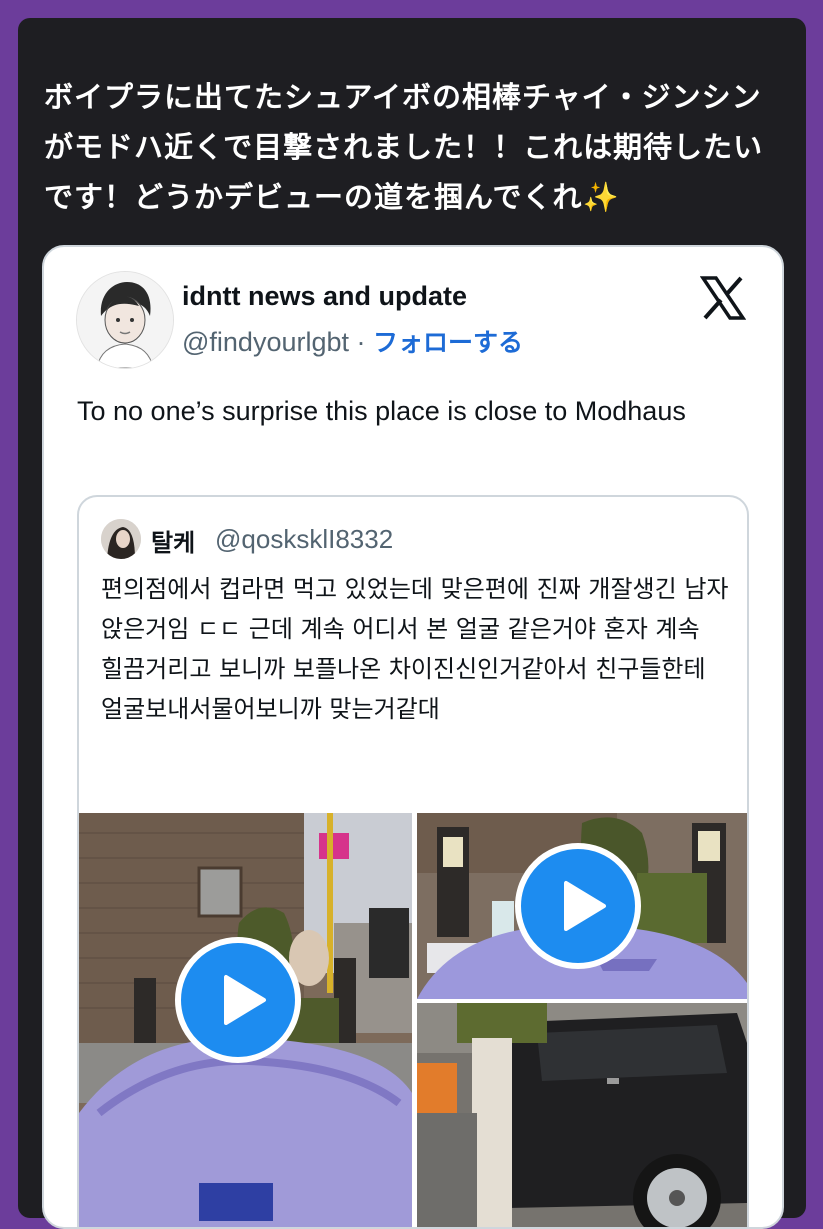 The width and height of the screenshot is (823, 1229). I want to click on avatar, so click(125, 320).